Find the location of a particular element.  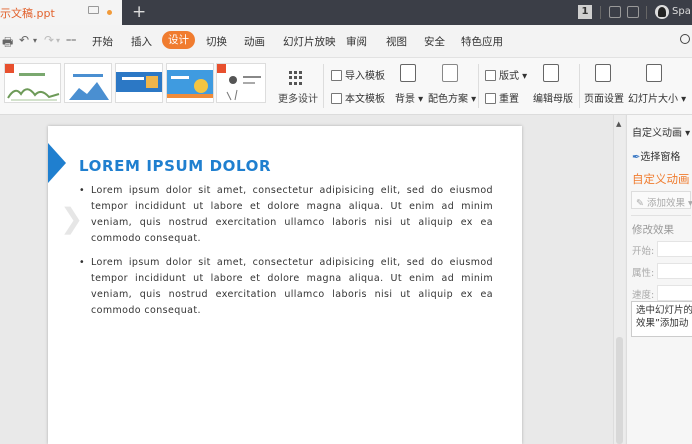

add-effect-button: ✎ 添加效果 ▾ is located at coordinates (661, 200).